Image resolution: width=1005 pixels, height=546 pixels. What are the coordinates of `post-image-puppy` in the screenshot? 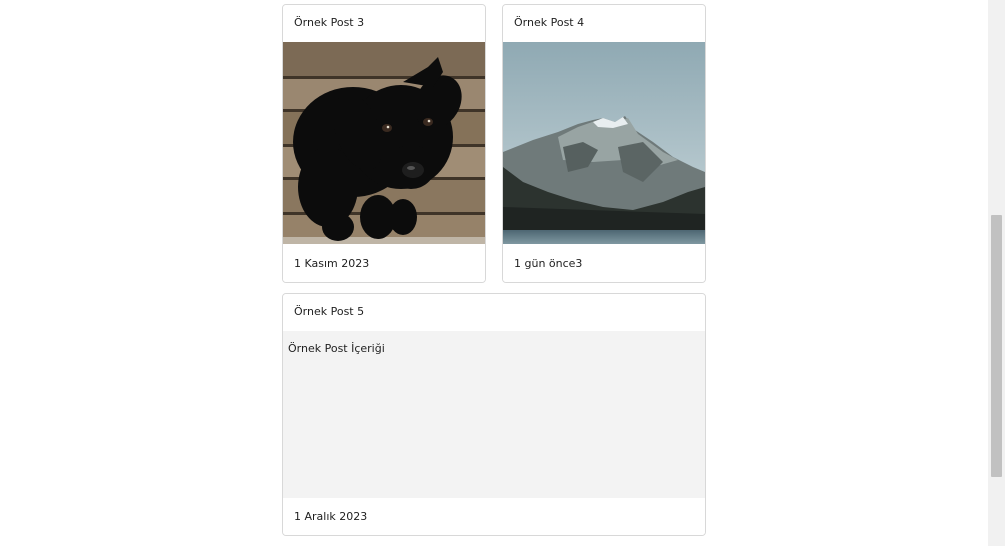 It's located at (384, 143).